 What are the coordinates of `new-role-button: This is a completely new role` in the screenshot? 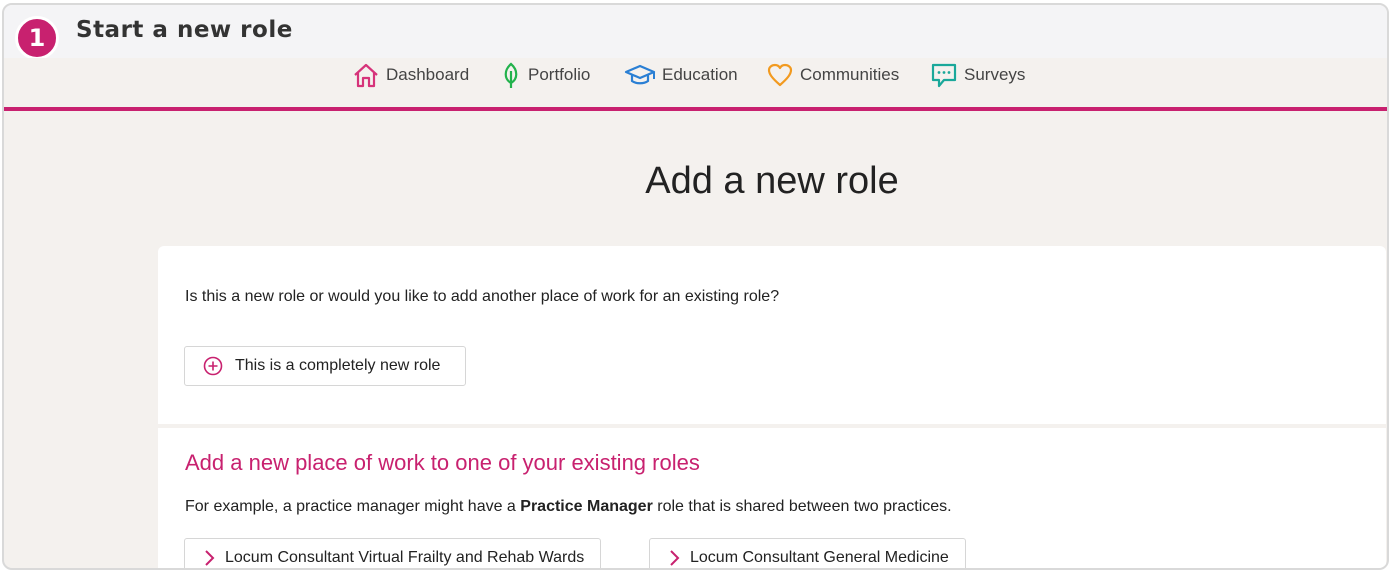 It's located at (325, 366).